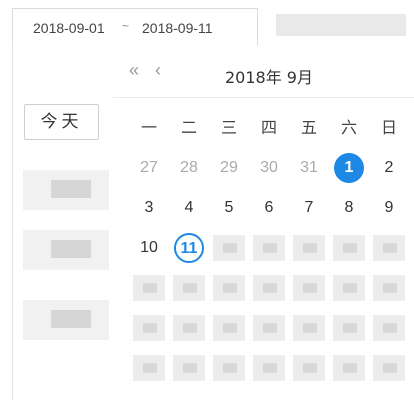 The height and width of the screenshot is (400, 414). I want to click on day-cell: 6, so click(269, 208).